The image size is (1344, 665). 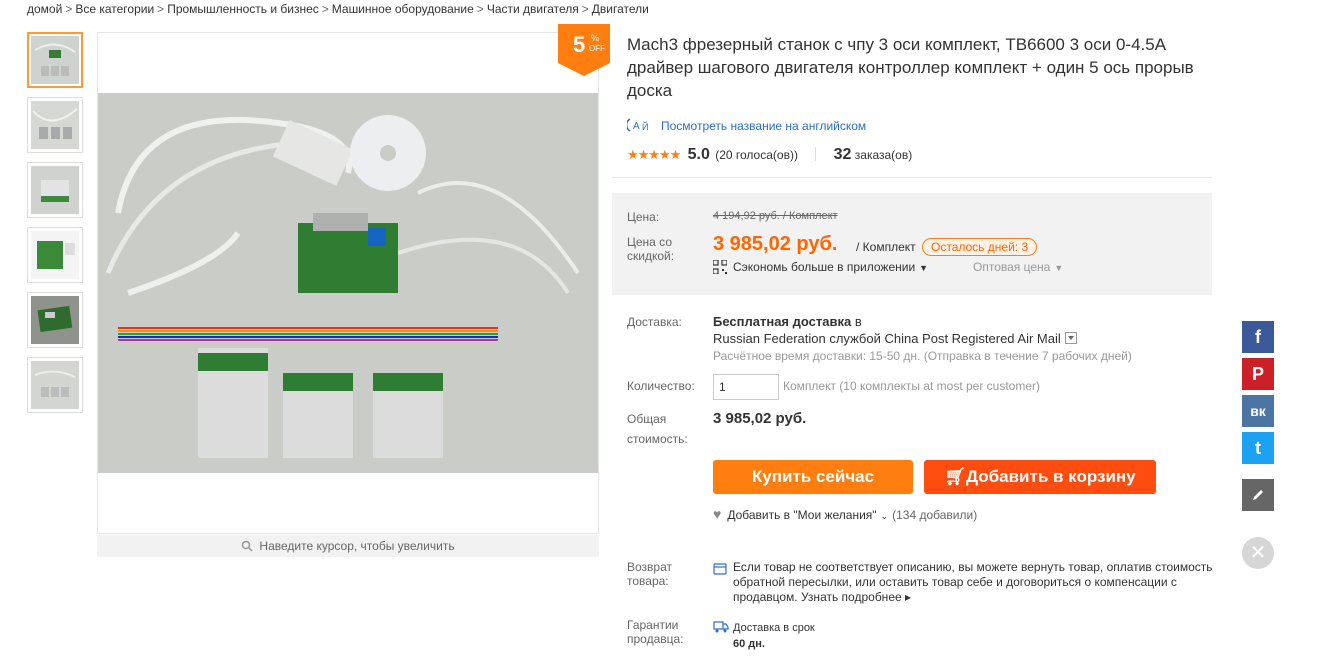 What do you see at coordinates (243, 9) in the screenshot?
I see `breadcrumb-industry: Промышленность и бизнес` at bounding box center [243, 9].